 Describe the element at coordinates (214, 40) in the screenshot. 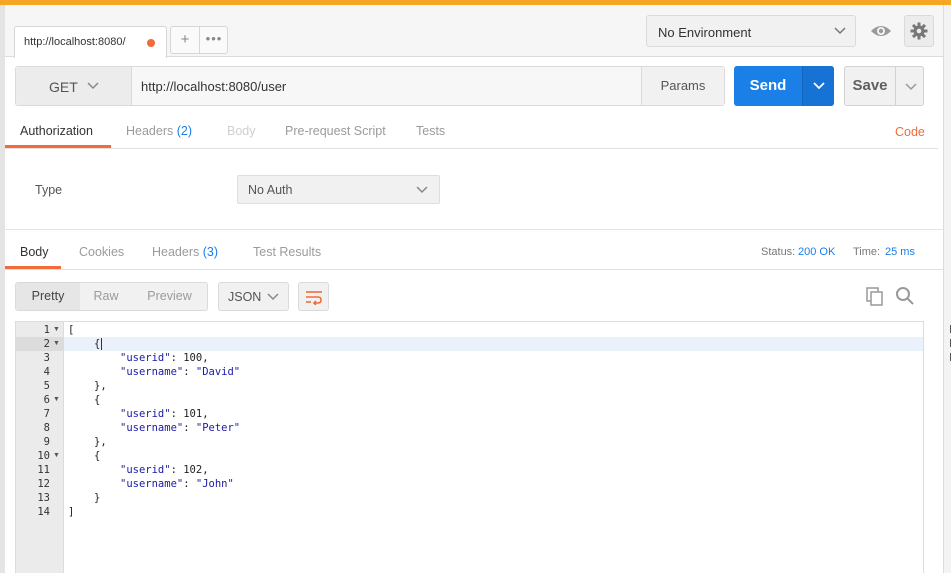

I see `more-icon: •••` at that location.